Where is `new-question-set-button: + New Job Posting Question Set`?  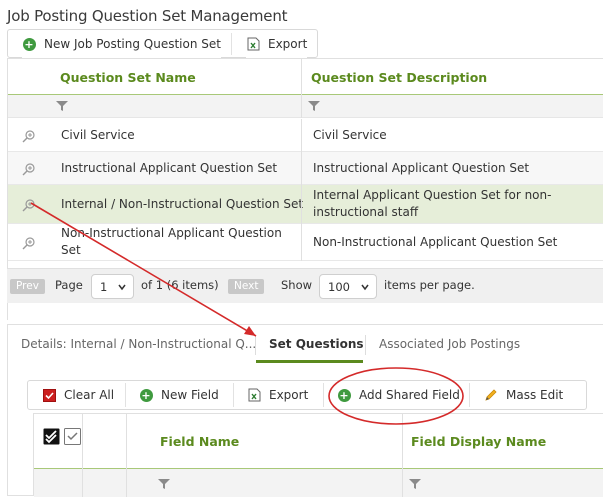 new-question-set-button: + New Job Posting Question Set is located at coordinates (121, 44).